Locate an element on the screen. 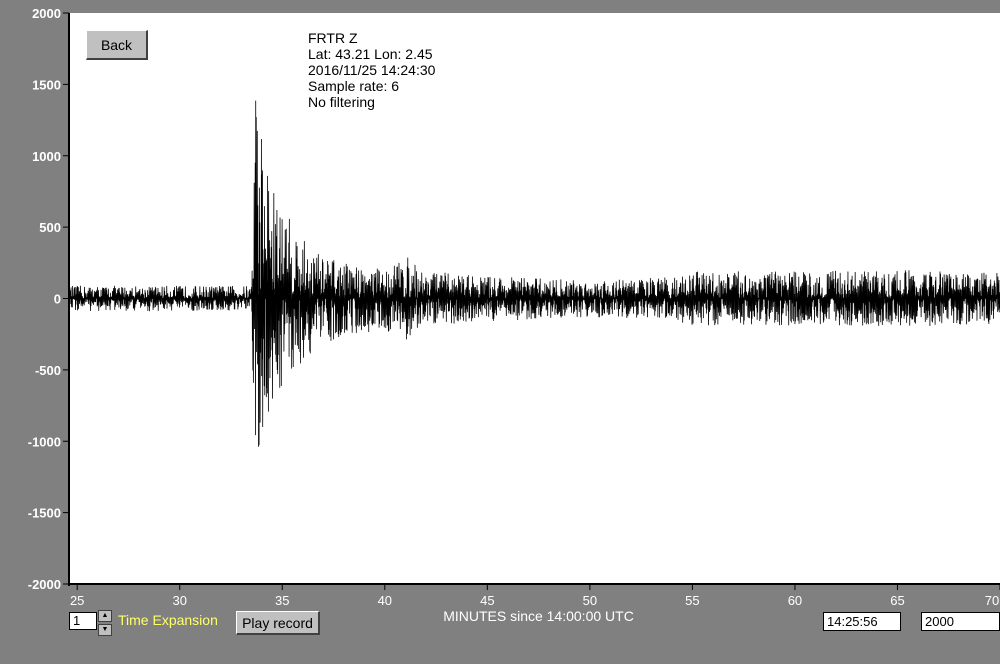  y-tick-label: 500 is located at coordinates (50, 227).